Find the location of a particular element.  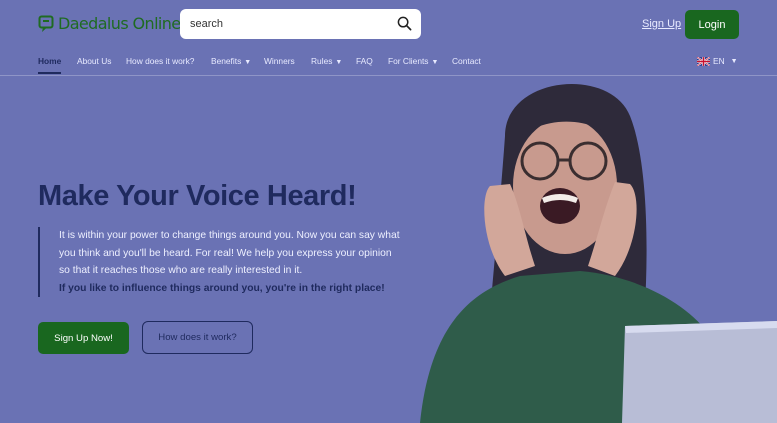

logo-text: Daedalus Online is located at coordinates (119, 23).